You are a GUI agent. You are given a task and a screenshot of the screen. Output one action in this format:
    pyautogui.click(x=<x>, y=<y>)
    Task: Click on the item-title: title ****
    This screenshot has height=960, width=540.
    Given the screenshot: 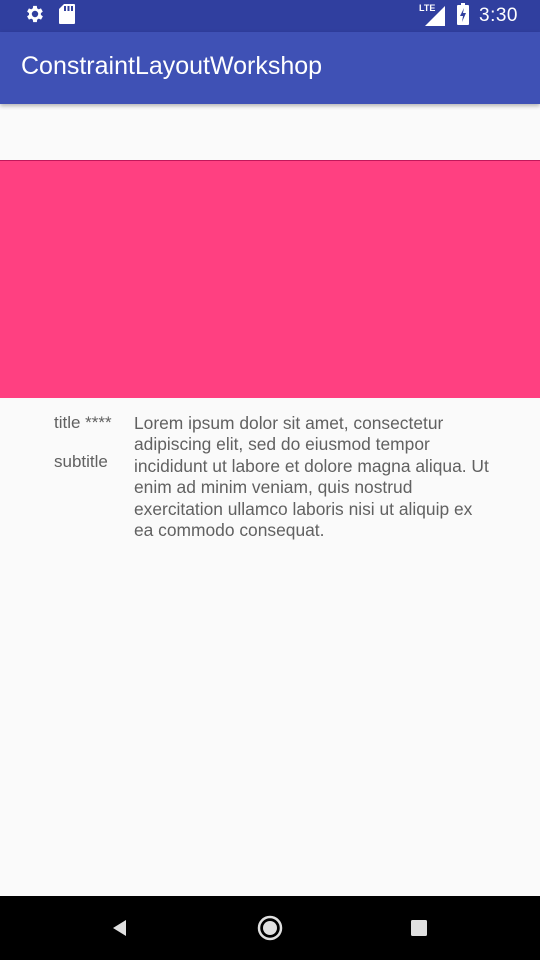 What is the action you would take?
    pyautogui.click(x=83, y=422)
    